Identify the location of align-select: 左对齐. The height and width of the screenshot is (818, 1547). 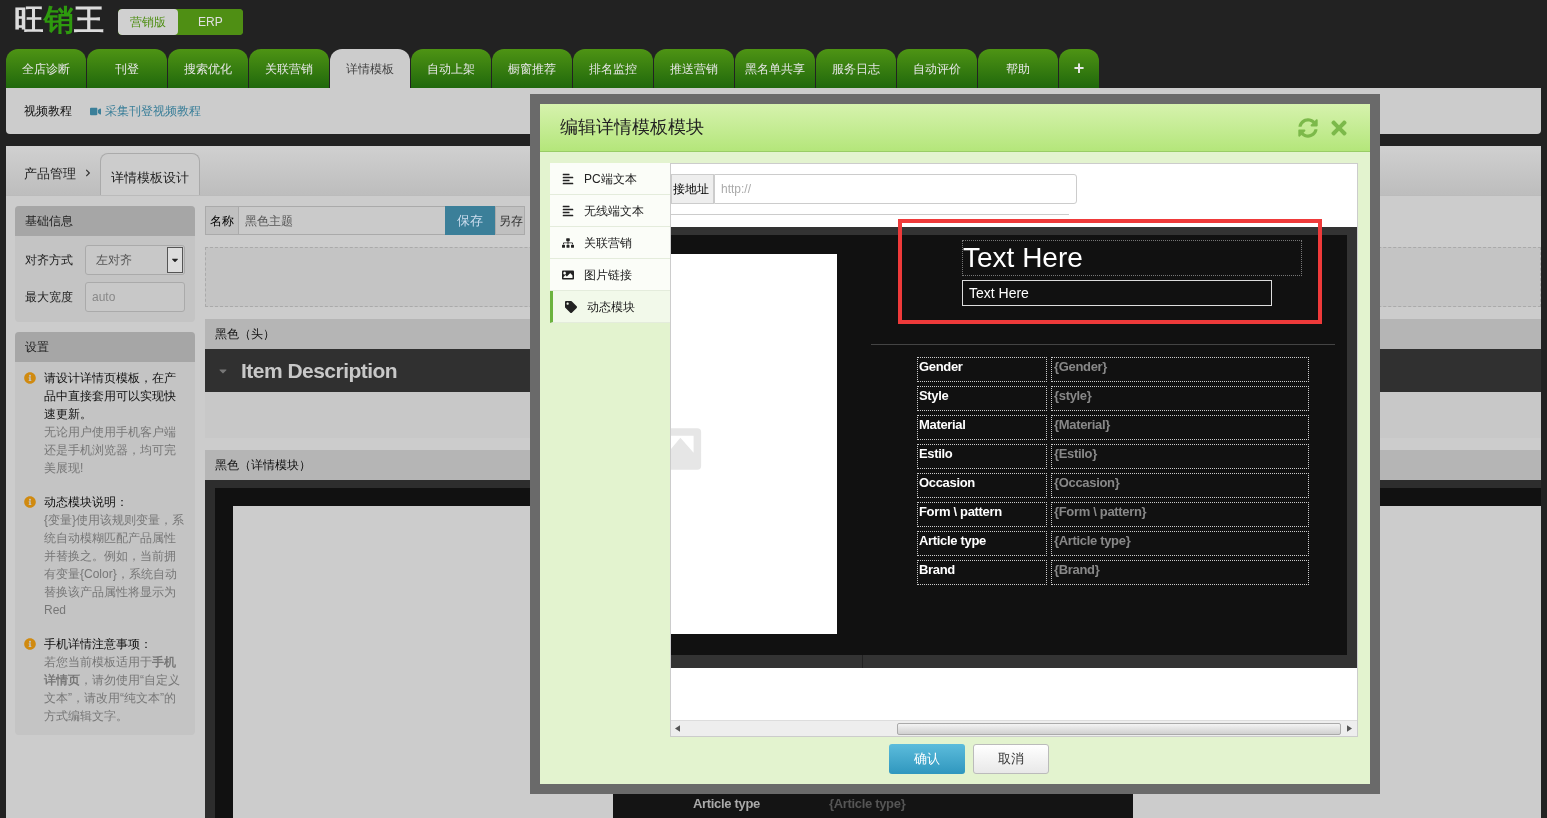
(135, 260).